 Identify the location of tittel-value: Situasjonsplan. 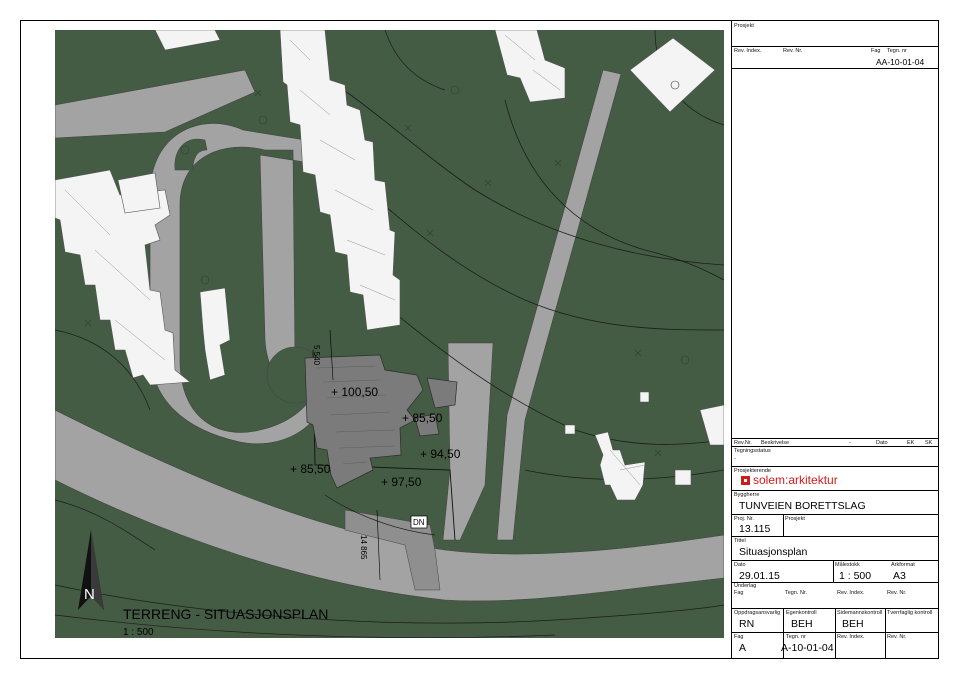
(773, 552).